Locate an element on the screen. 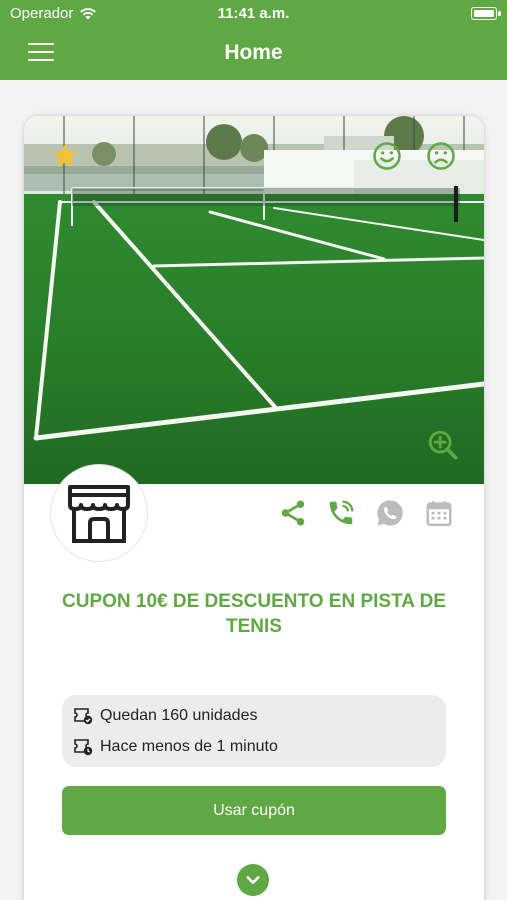  ticket-clock-icon is located at coordinates (83, 747).